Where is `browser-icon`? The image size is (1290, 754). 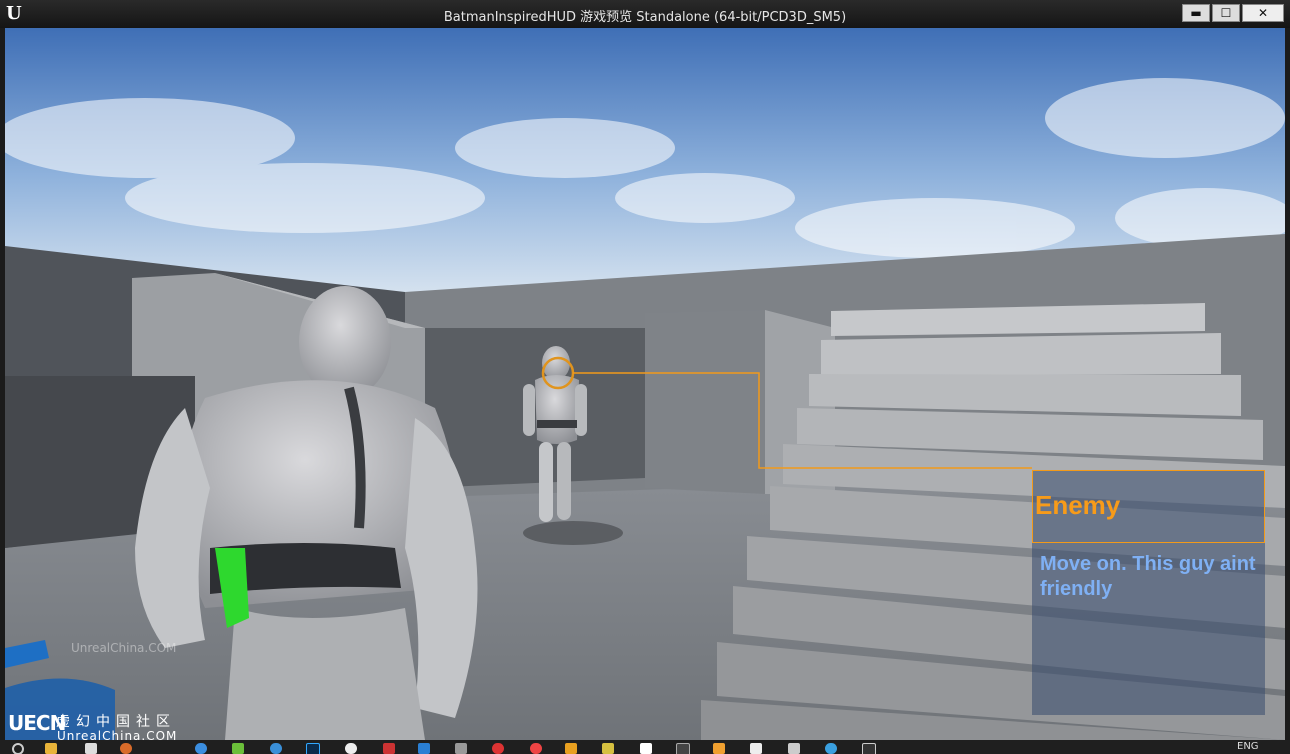 browser-icon is located at coordinates (201, 748).